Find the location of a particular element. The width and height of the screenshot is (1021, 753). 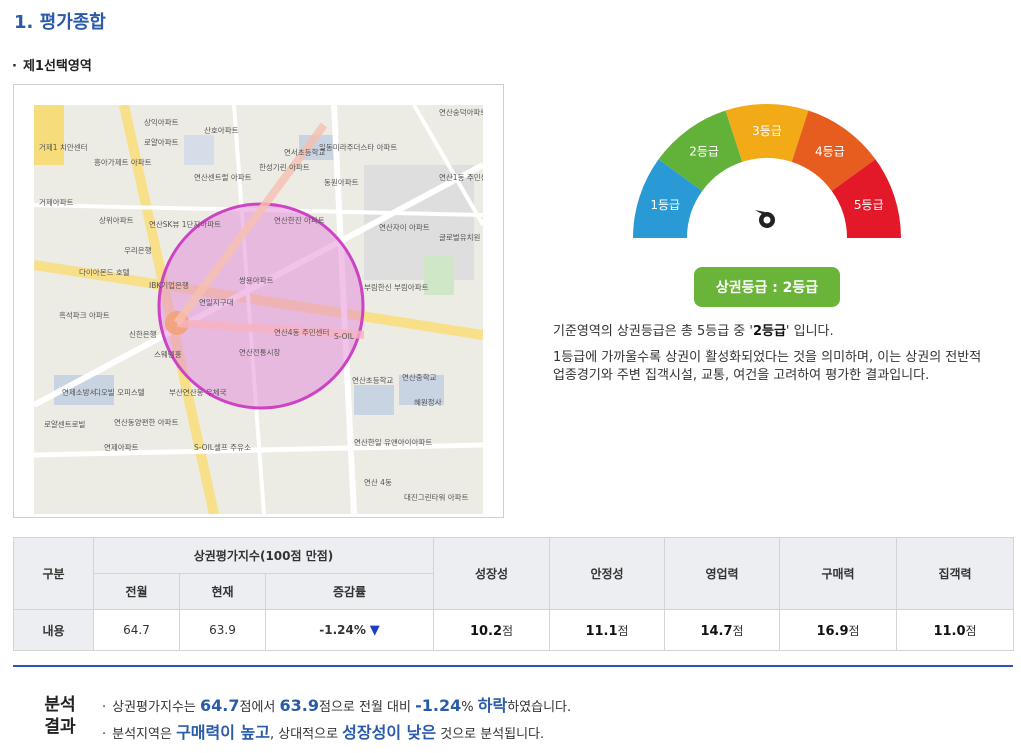

map-place-label: 연산숭덕아파트 is located at coordinates (461, 112).